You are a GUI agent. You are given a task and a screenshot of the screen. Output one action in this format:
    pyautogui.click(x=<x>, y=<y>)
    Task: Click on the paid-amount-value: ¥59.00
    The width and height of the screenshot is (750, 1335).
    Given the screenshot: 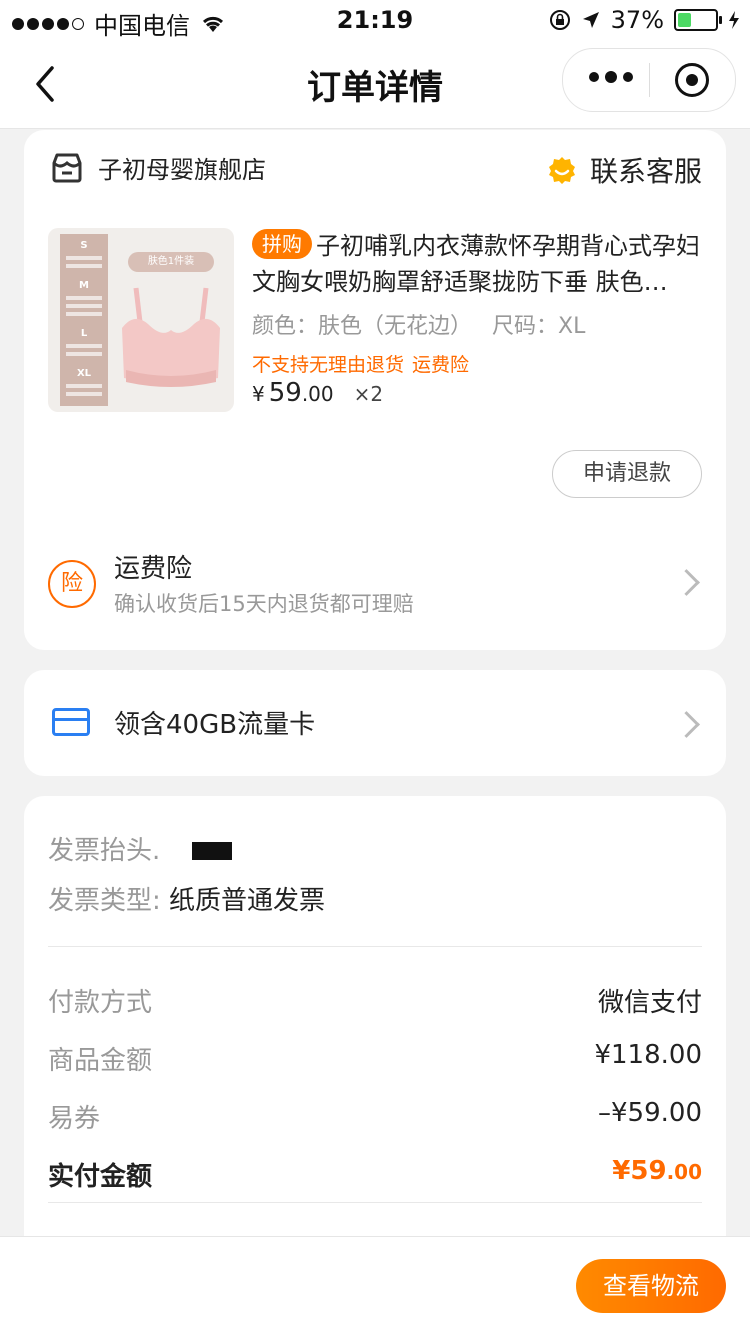 What is the action you would take?
    pyautogui.click(x=657, y=1171)
    